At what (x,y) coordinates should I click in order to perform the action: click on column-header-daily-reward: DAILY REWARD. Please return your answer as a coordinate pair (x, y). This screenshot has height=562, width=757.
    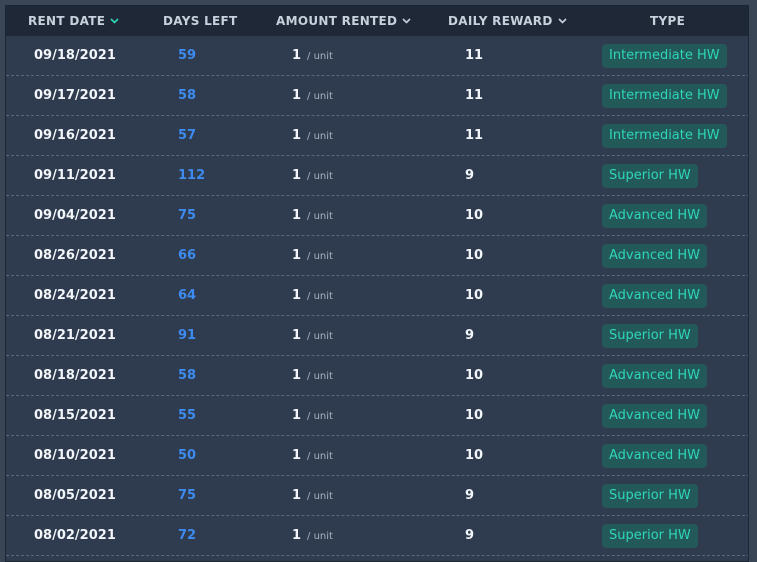
    Looking at the image, I should click on (507, 21).